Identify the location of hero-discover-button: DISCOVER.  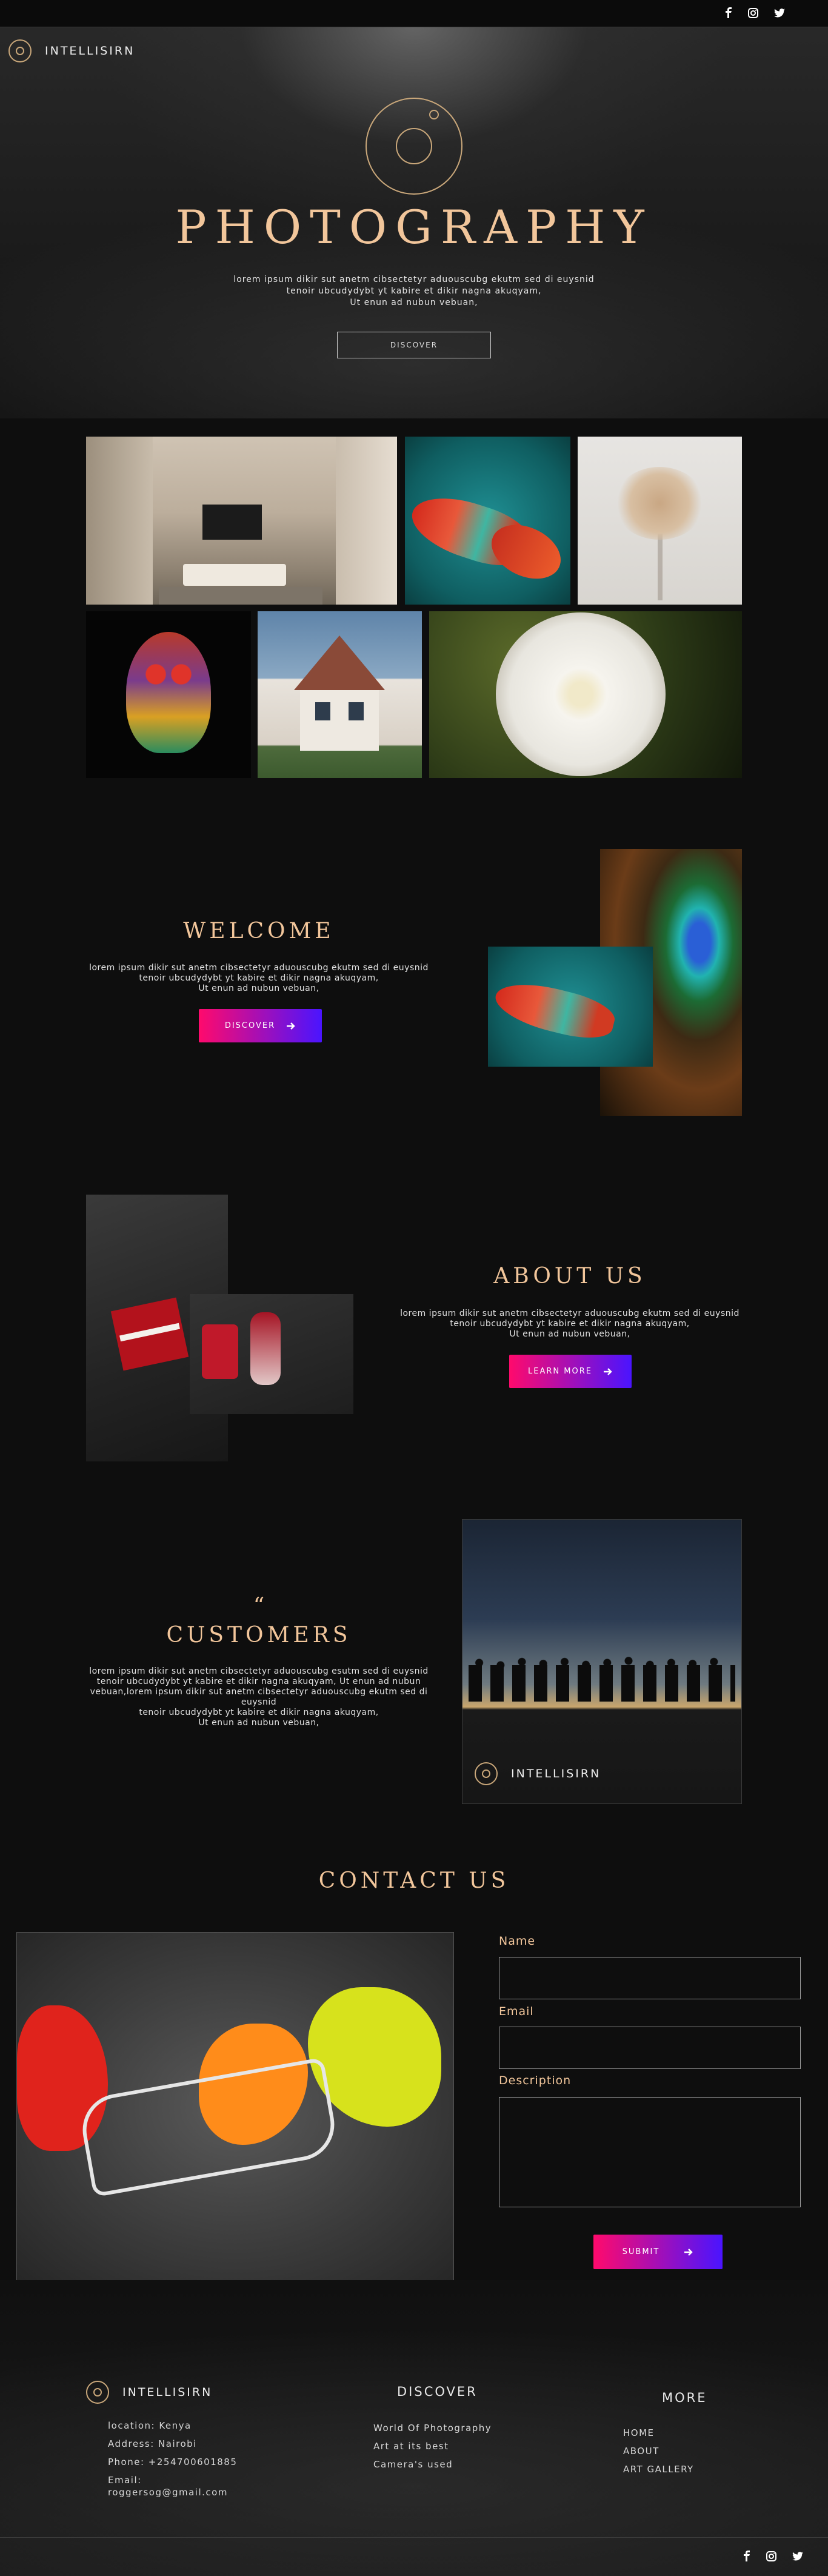
(414, 345).